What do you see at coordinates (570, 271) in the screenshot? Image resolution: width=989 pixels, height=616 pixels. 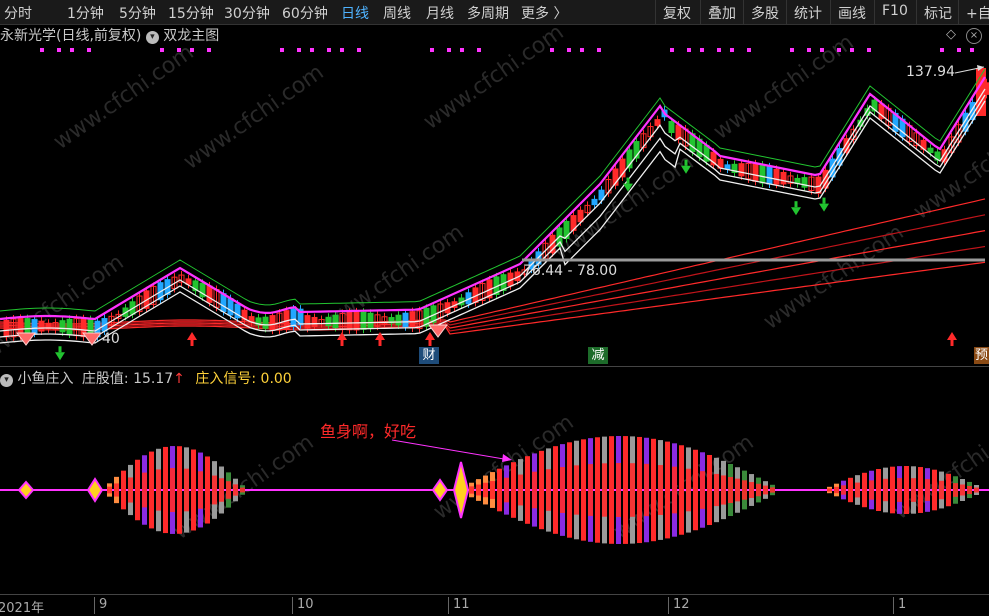 I see `price-range-label: 76.44 - 78.00` at bounding box center [570, 271].